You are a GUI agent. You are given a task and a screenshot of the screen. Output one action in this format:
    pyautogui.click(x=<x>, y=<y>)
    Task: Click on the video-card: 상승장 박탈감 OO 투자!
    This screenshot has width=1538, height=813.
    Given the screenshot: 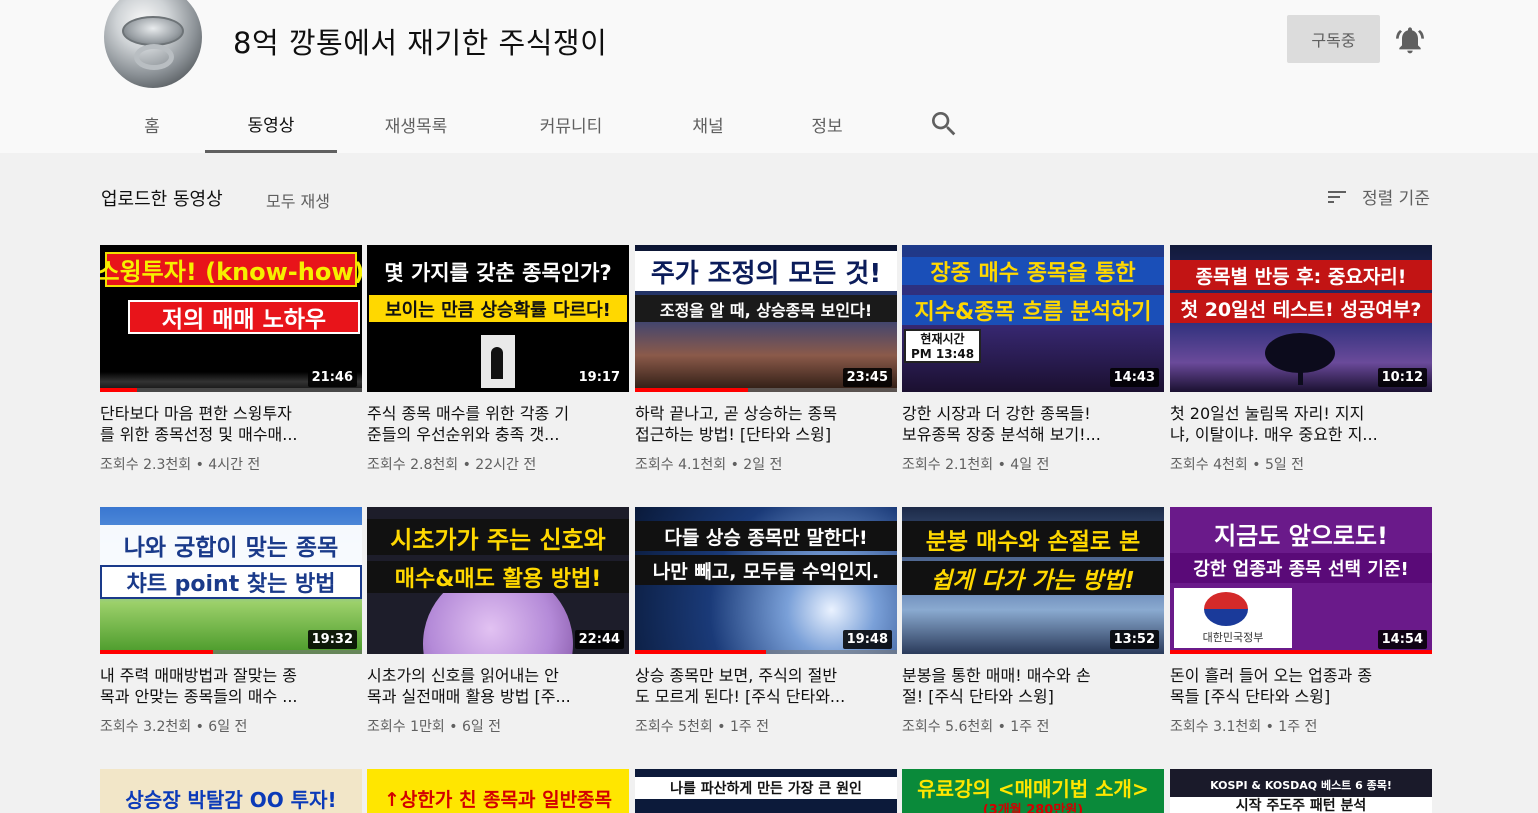 What is the action you would take?
    pyautogui.click(x=231, y=791)
    